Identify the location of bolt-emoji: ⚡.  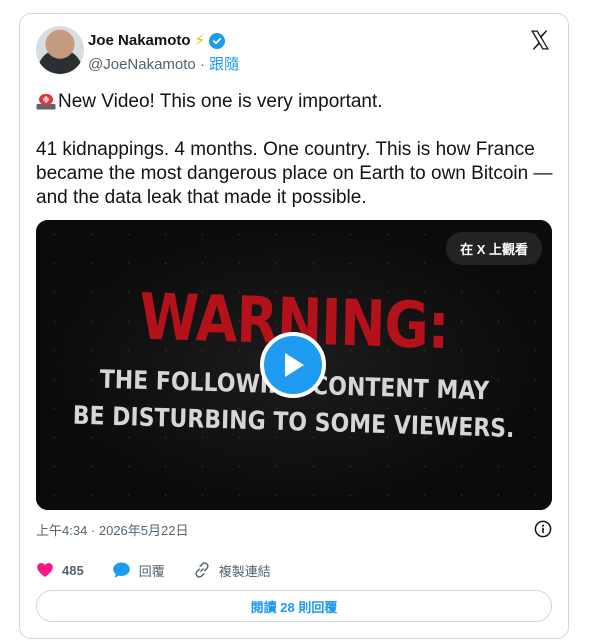
(200, 40).